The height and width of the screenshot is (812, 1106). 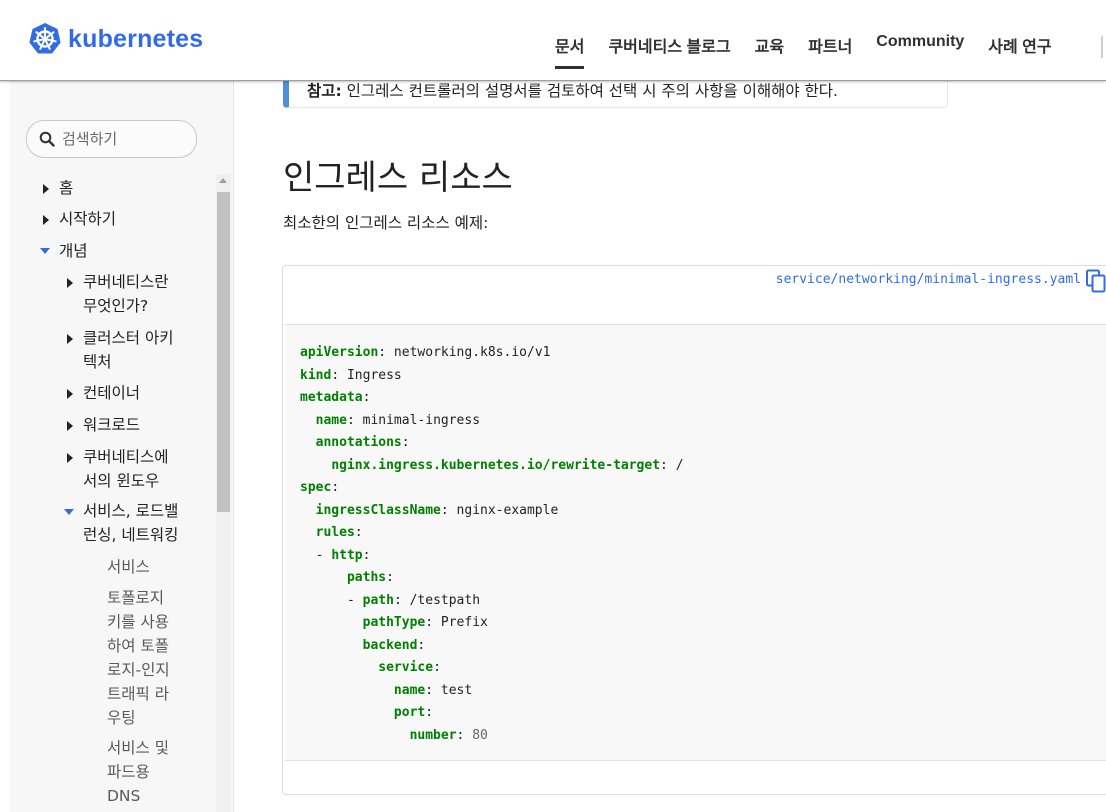 What do you see at coordinates (453, 690) in the screenshot?
I see `code-value: test` at bounding box center [453, 690].